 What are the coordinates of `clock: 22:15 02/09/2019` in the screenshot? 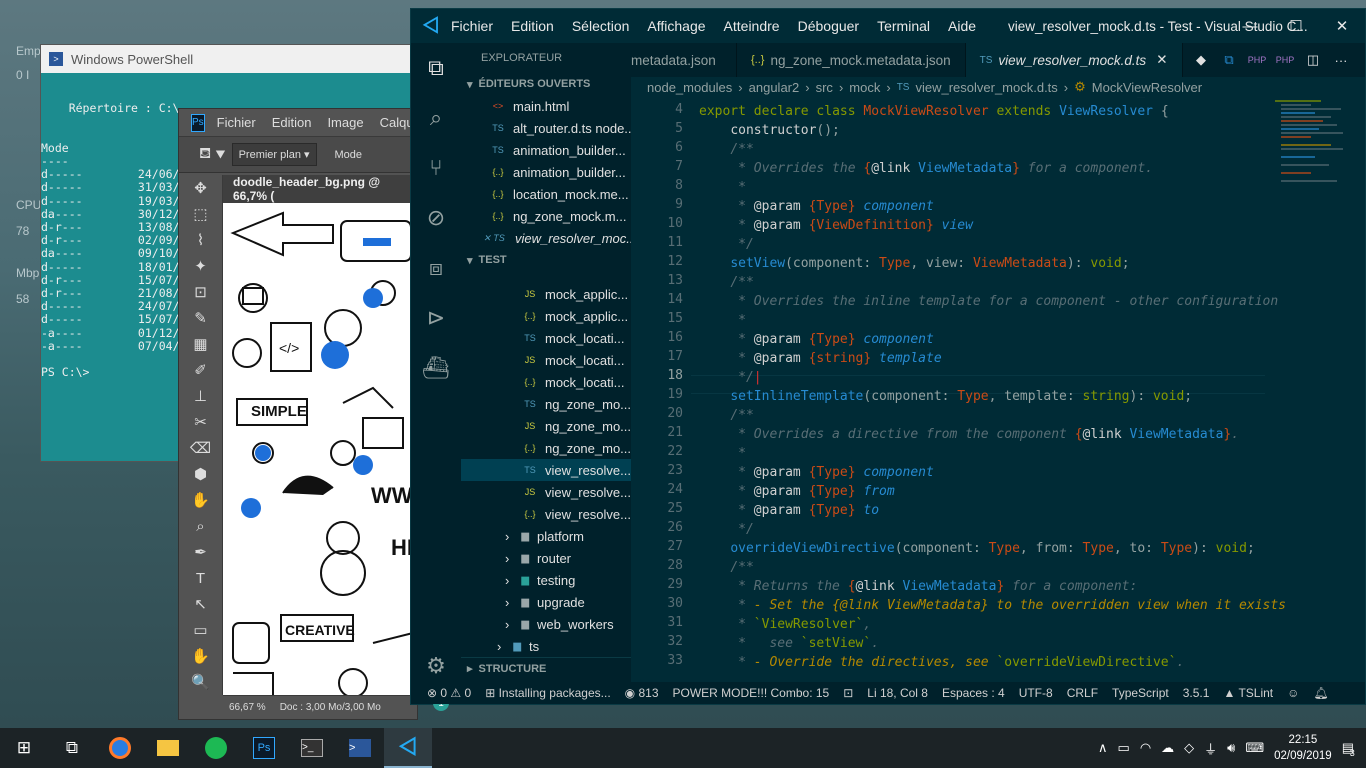 It's located at (1303, 748).